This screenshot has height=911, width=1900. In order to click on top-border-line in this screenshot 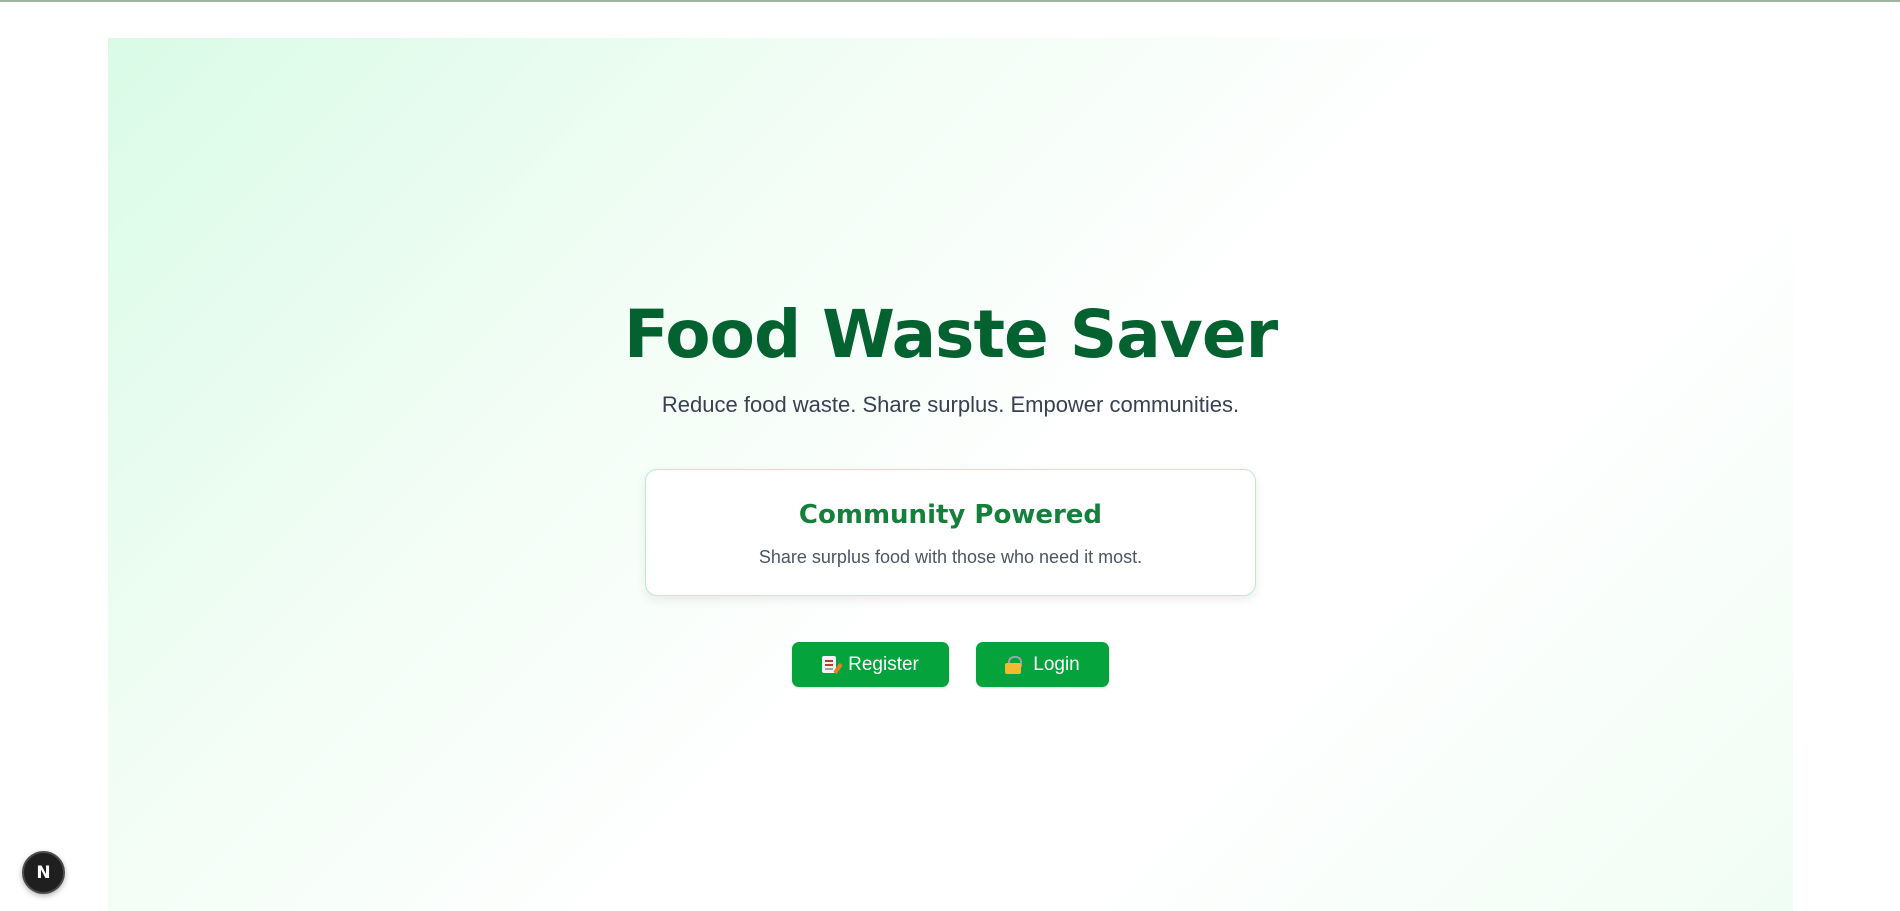, I will do `click(950, 1)`.